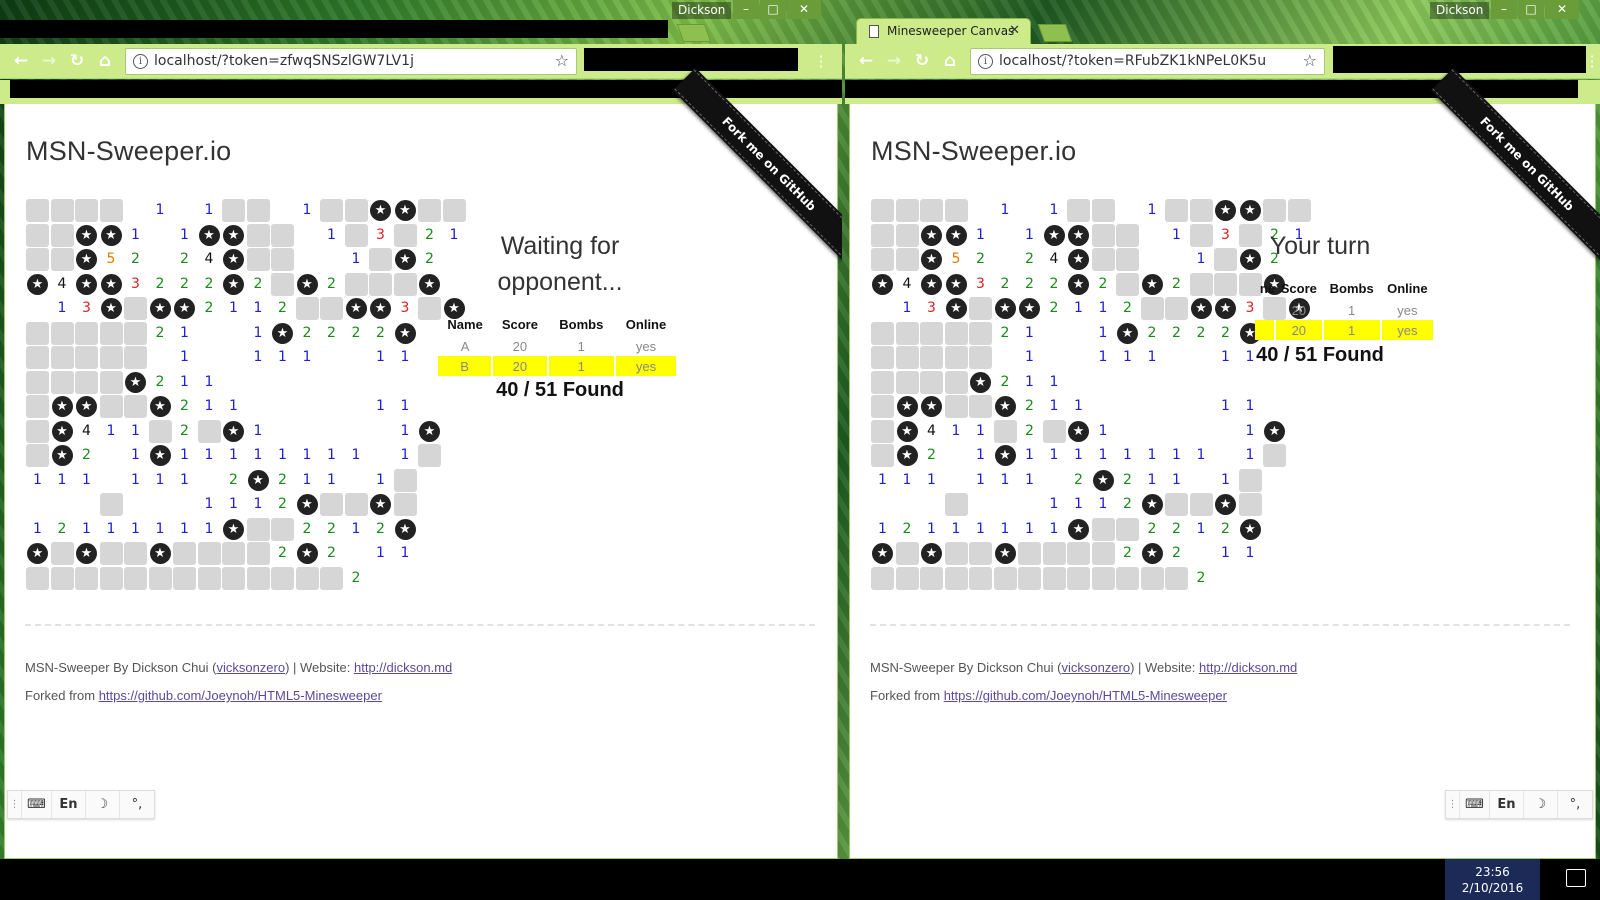 The image size is (1600, 900). I want to click on number-cell: 4, so click(86, 431).